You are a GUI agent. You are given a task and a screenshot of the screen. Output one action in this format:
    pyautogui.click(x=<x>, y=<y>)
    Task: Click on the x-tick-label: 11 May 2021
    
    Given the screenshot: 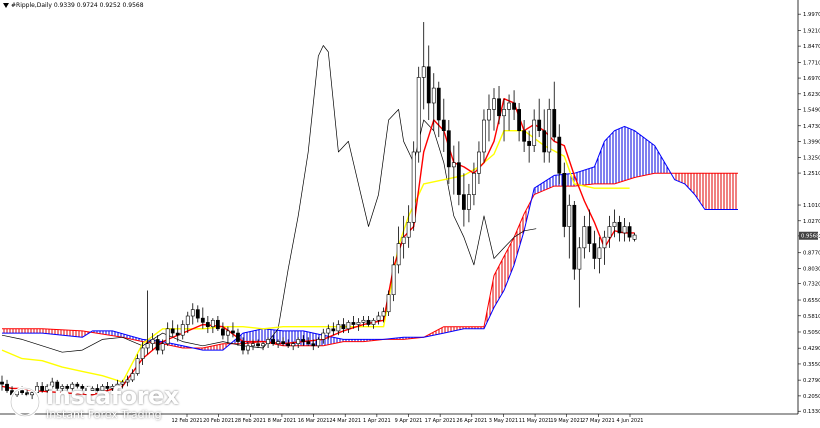 What is the action you would take?
    pyautogui.click(x=535, y=421)
    